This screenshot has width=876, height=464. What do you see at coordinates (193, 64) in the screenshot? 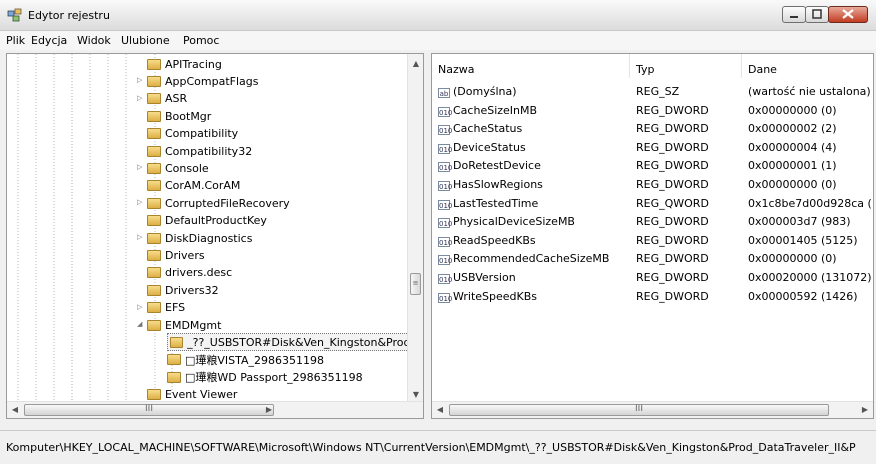
I see `tree-node-label: APITracing` at bounding box center [193, 64].